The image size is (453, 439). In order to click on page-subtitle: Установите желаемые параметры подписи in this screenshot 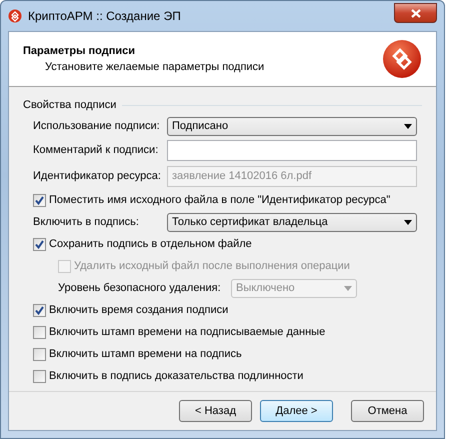, I will do `click(155, 67)`.